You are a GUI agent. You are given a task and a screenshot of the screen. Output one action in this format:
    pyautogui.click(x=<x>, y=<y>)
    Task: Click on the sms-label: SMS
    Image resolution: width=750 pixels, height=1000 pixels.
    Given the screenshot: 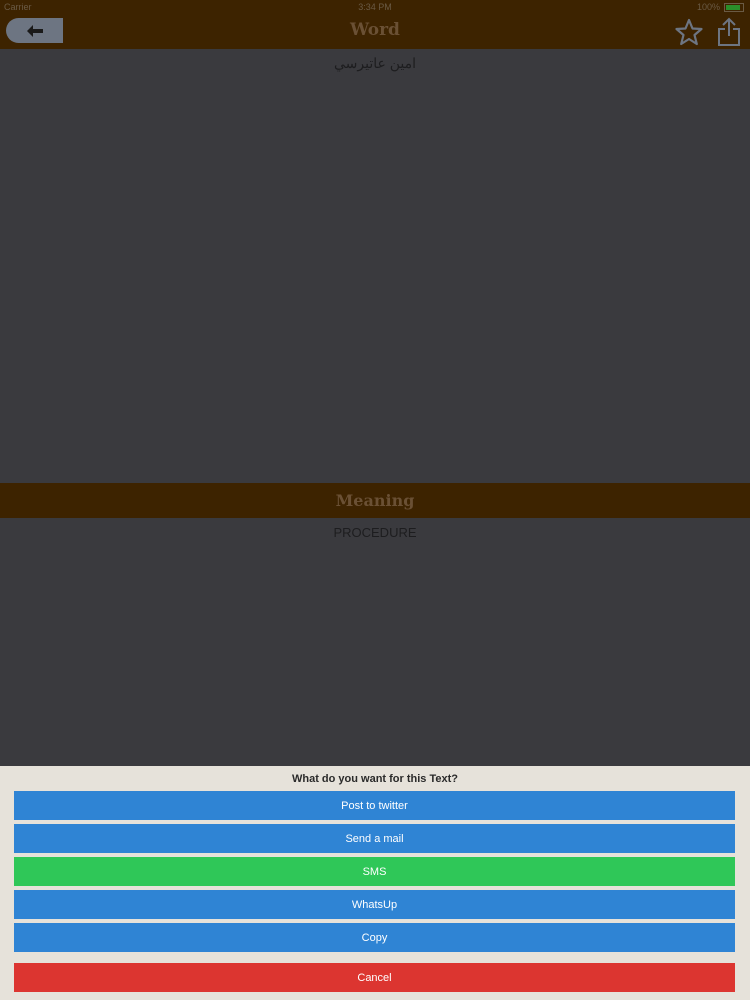 What is the action you would take?
    pyautogui.click(x=374, y=871)
    